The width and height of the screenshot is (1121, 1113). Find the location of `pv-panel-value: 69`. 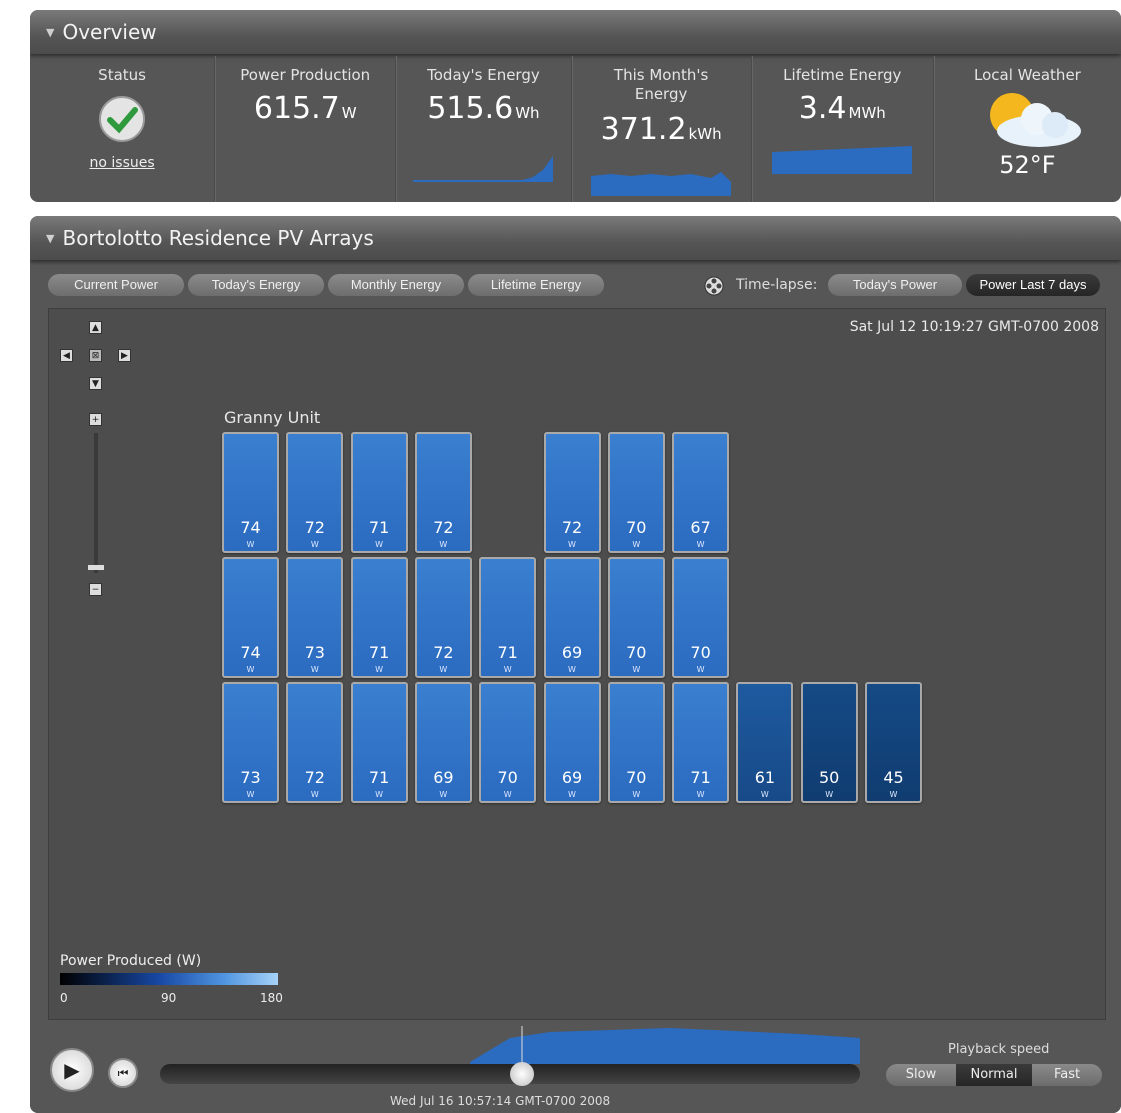

pv-panel-value: 69 is located at coordinates (572, 777).